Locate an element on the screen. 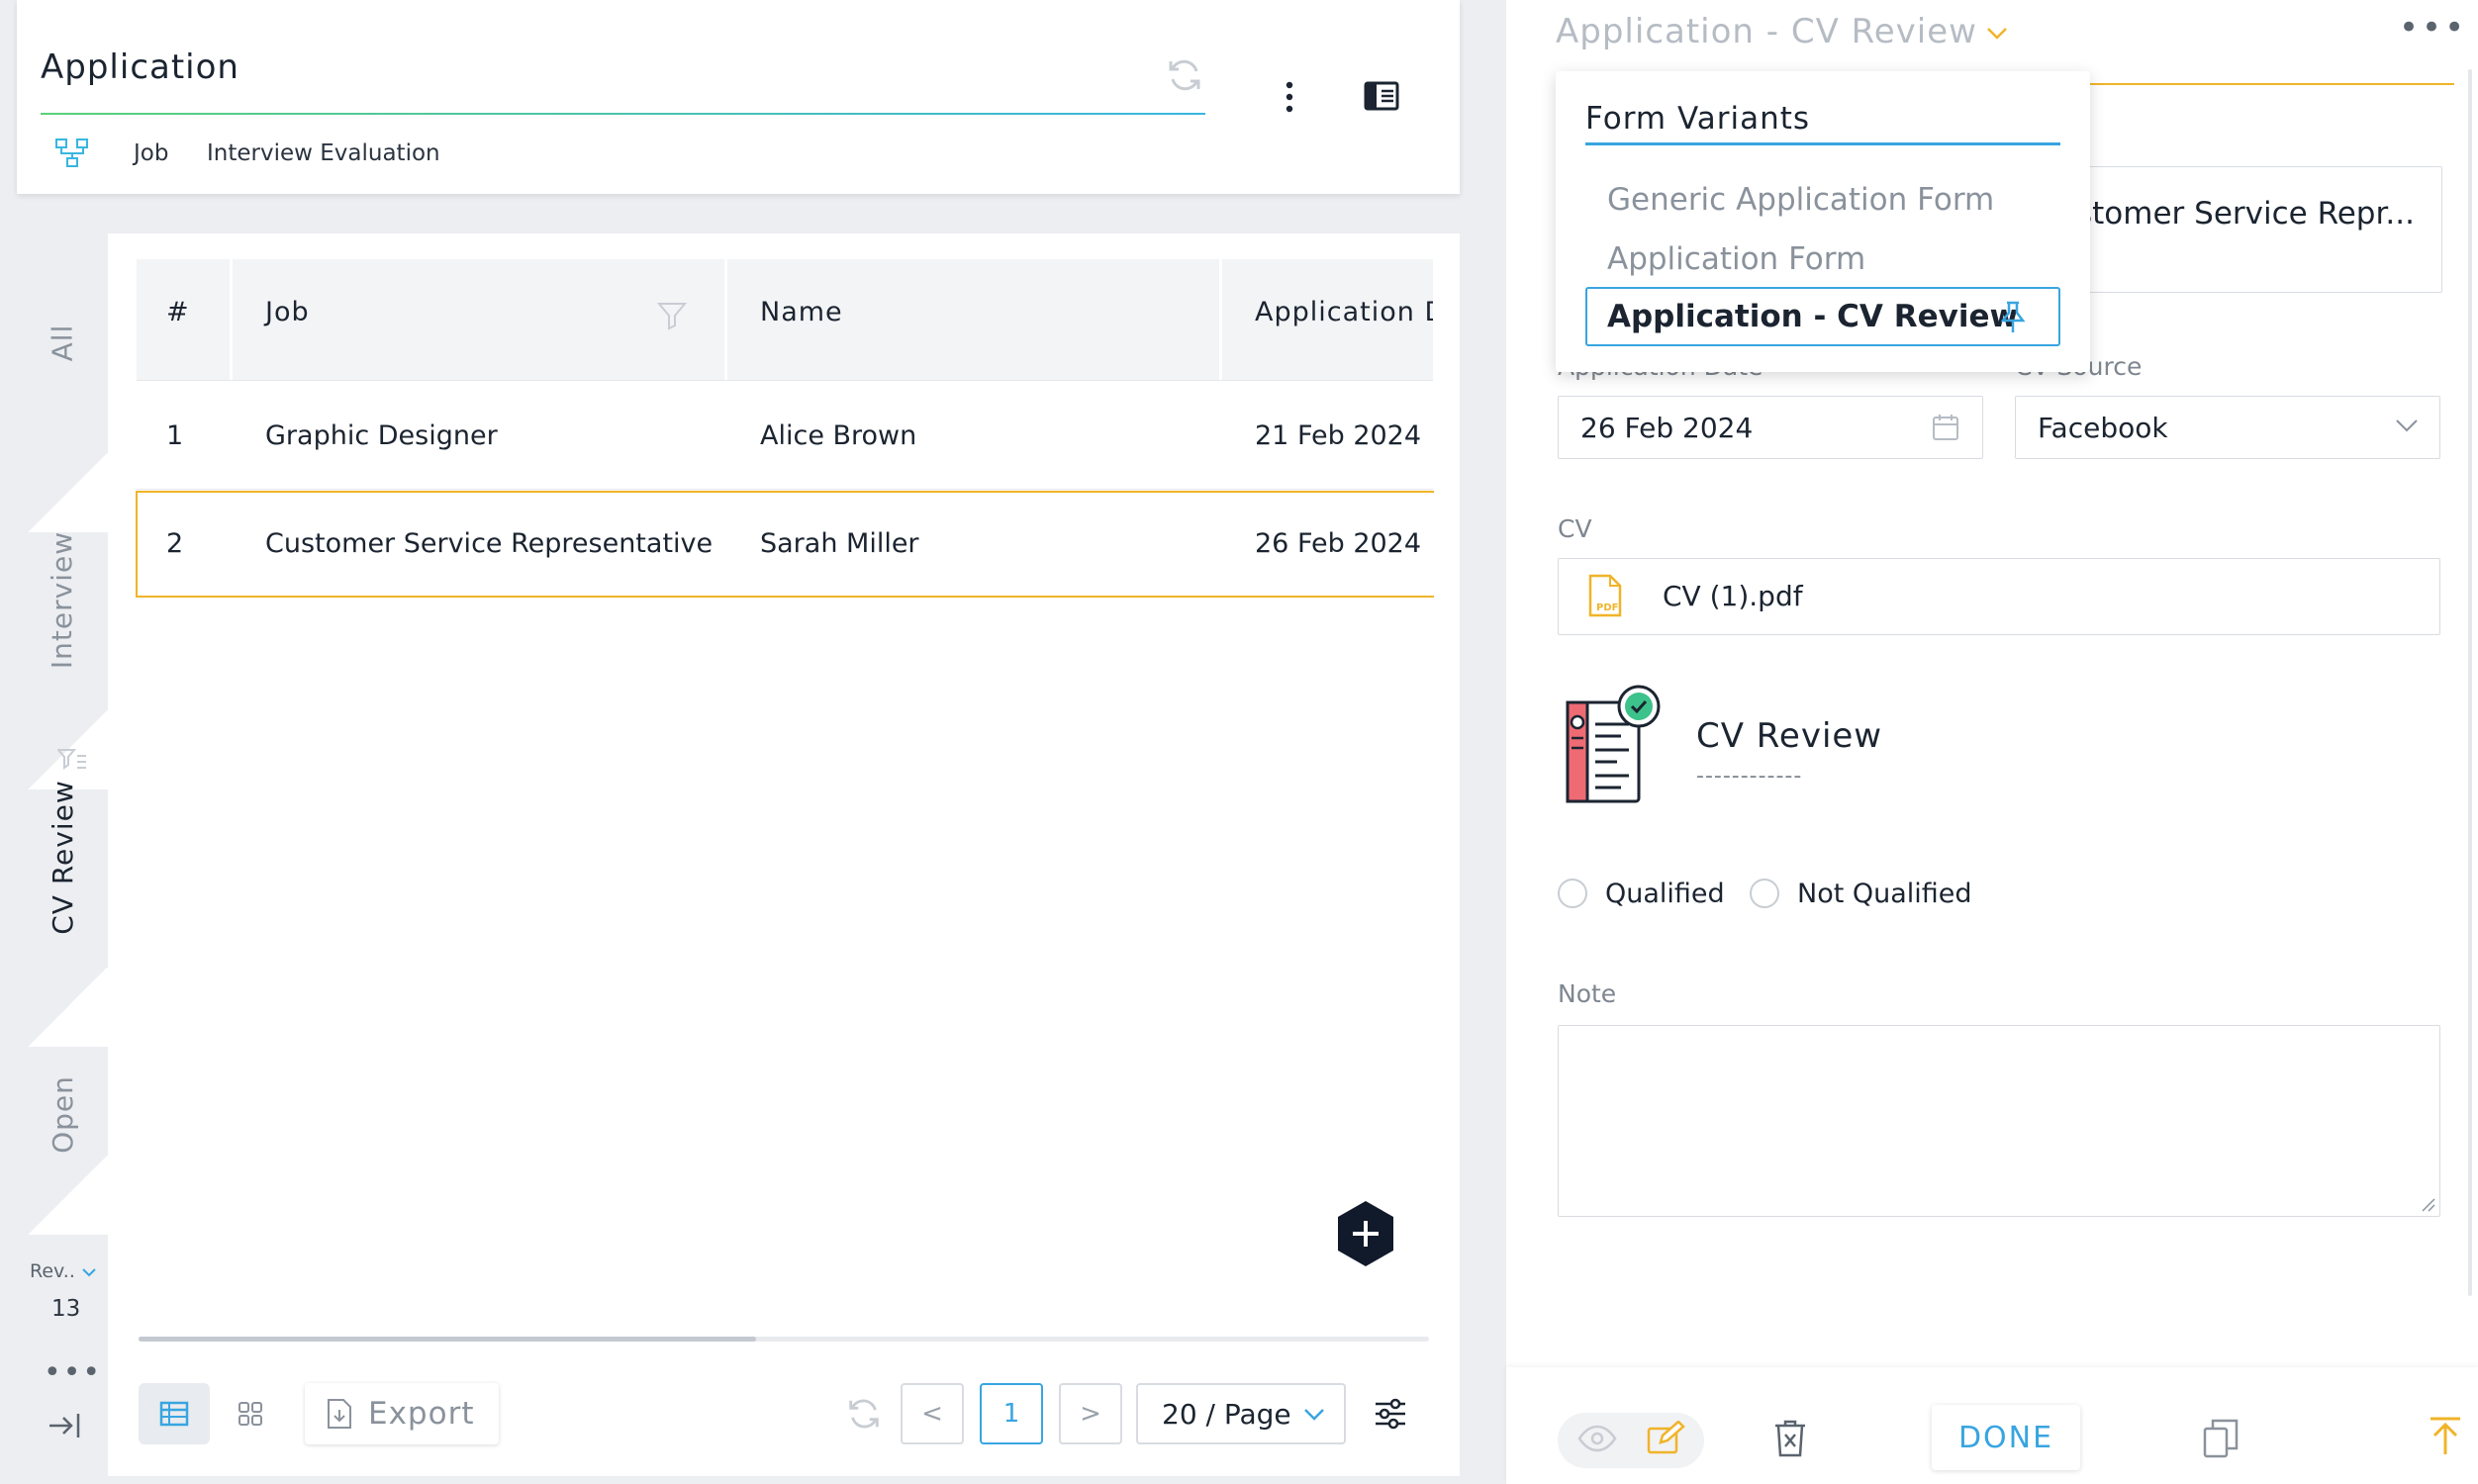 This screenshot has height=1484, width=2478. svg-text: PDF is located at coordinates (1607, 608).